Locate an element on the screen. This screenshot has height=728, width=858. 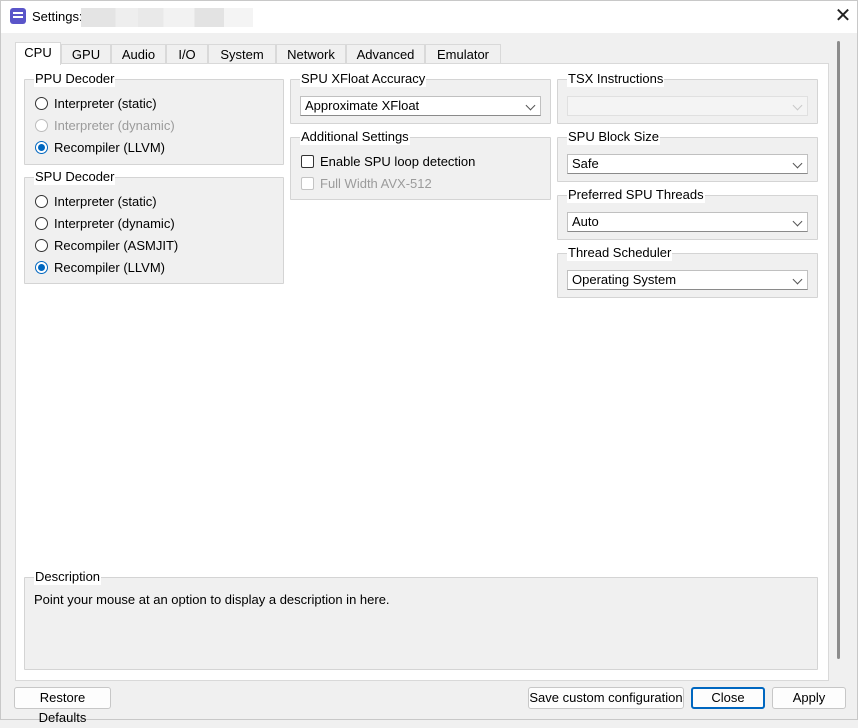
spu-block-size-group: SPU Block Size Safe is located at coordinates (687, 155).